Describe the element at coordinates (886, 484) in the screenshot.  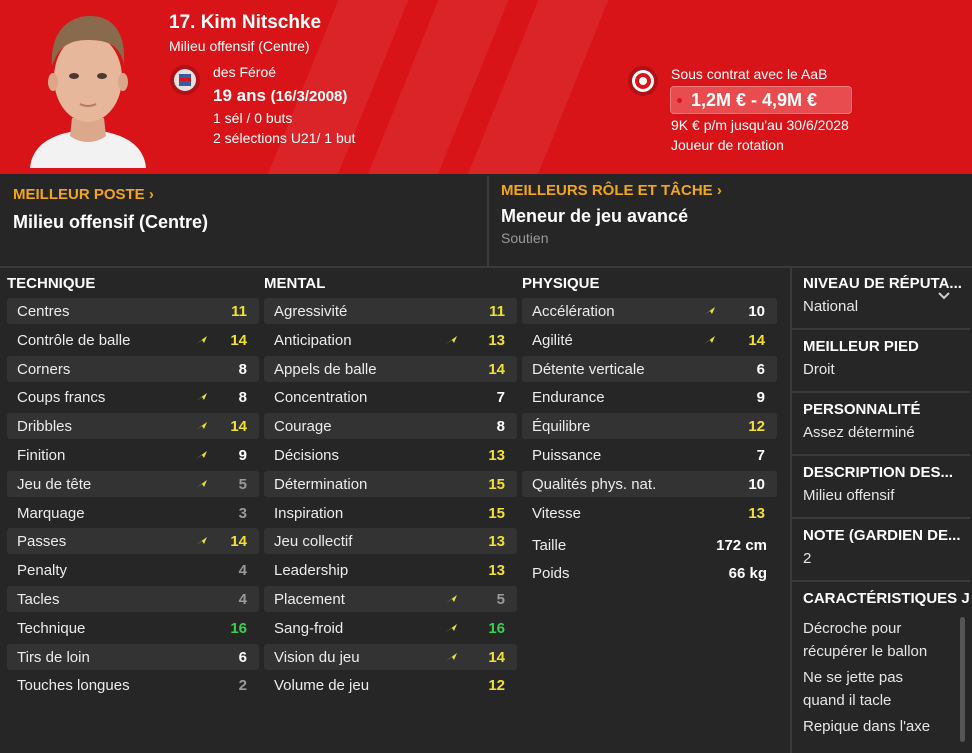
I see `media-description-section: DESCRIPTION DES... Milieu offensif` at that location.